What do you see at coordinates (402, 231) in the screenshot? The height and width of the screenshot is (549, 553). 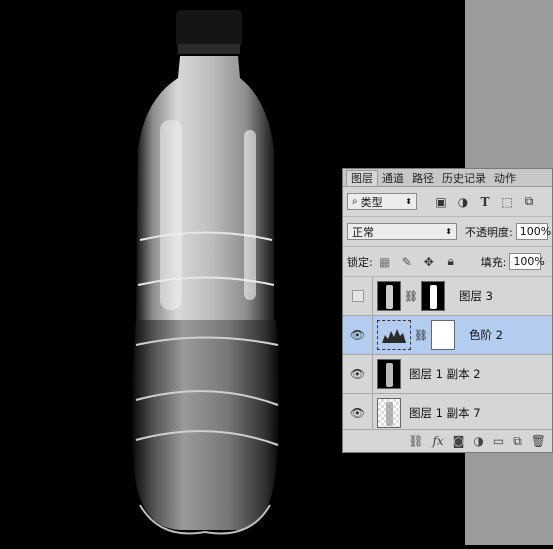 I see `blend-mode-select: 正常 ⬍` at bounding box center [402, 231].